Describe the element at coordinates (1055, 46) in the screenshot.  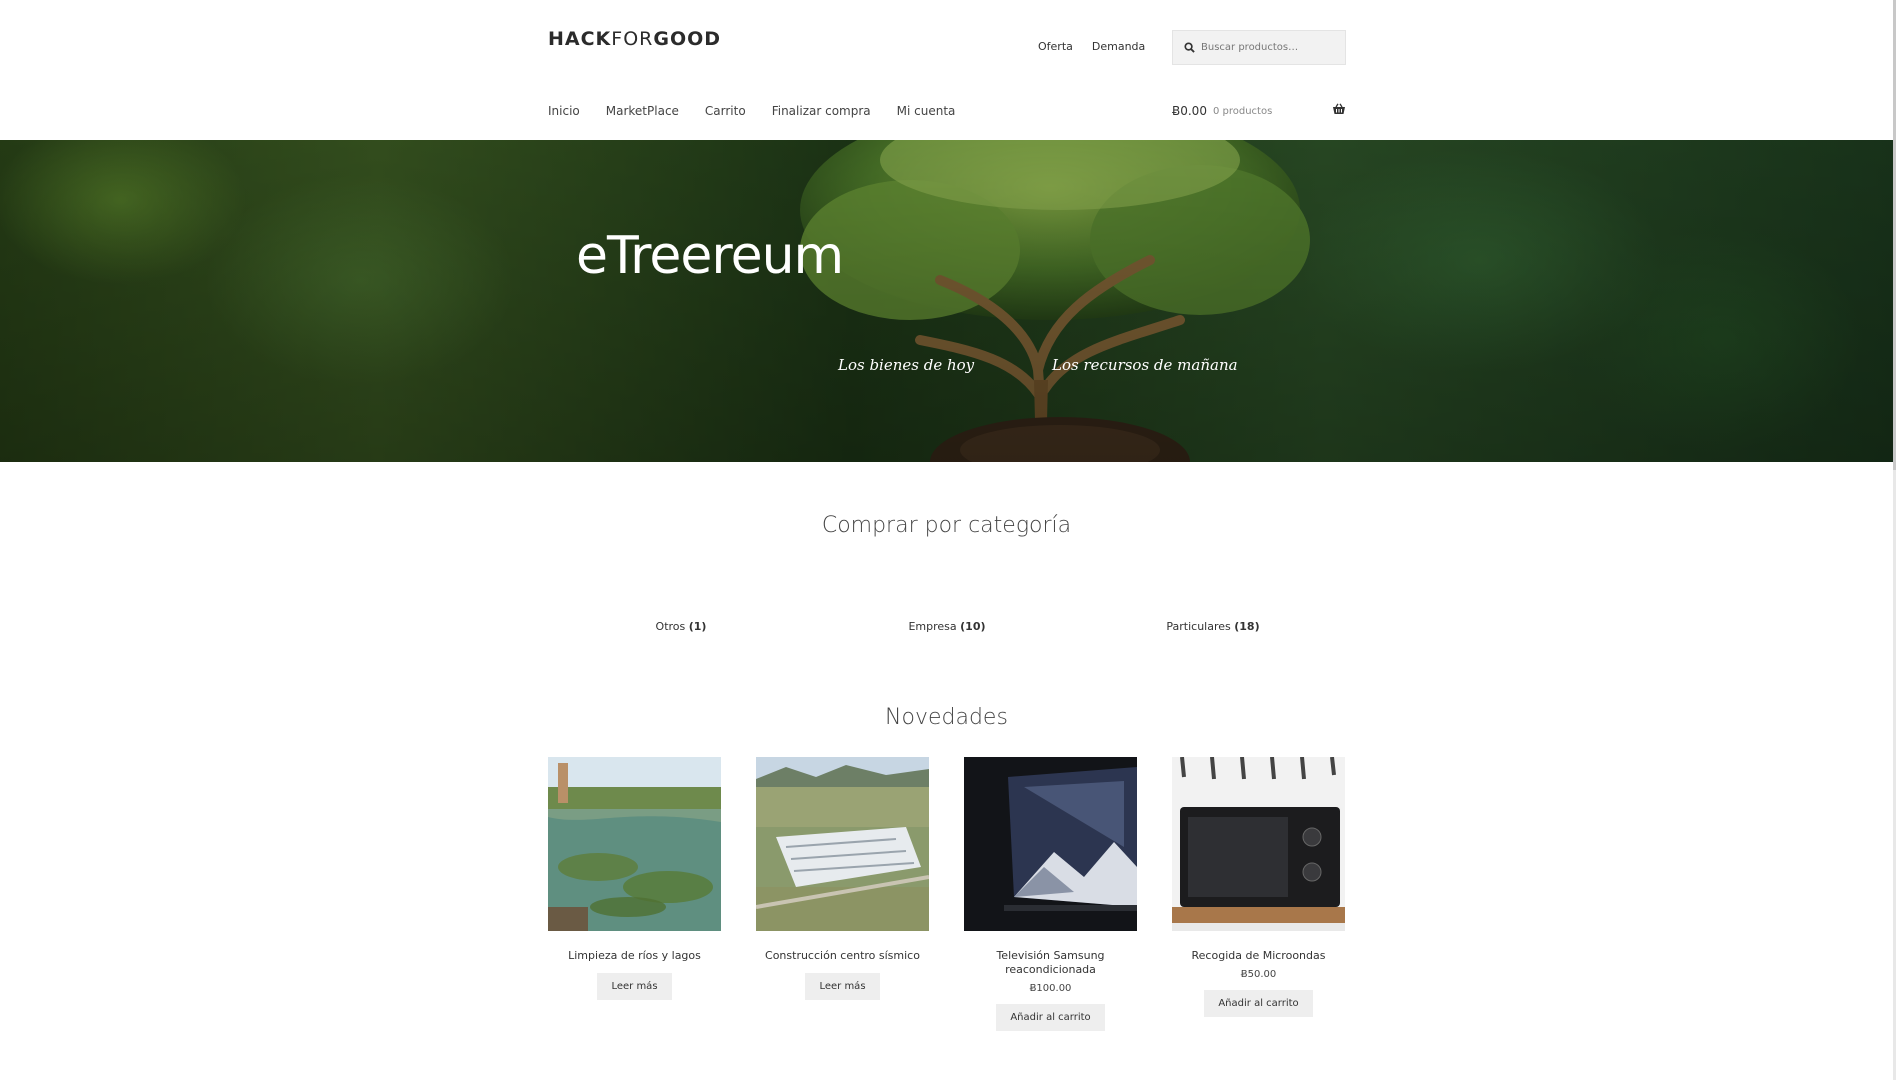
I see `nav-oferta: Oferta` at that location.